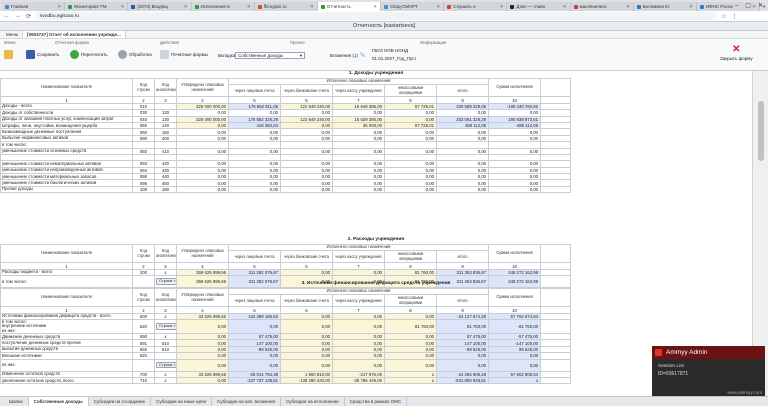  I want to click on chevron-down-icon: ▾, so click(300, 55).